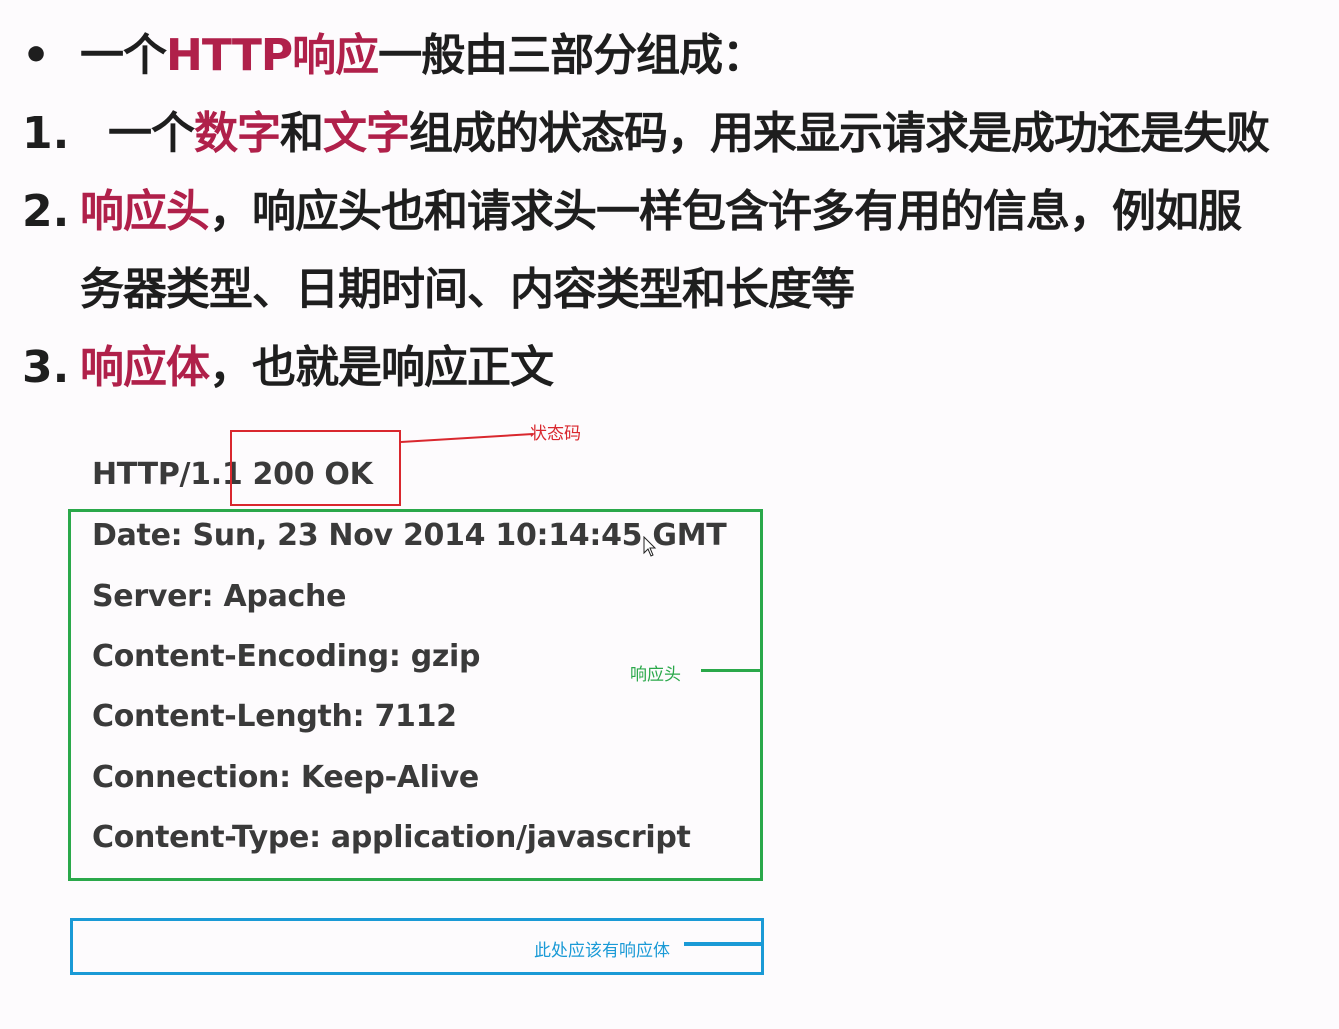  I want to click on item-1-text-c: 组成的状态码，用来显示请求是成功还是失败, so click(839, 133).